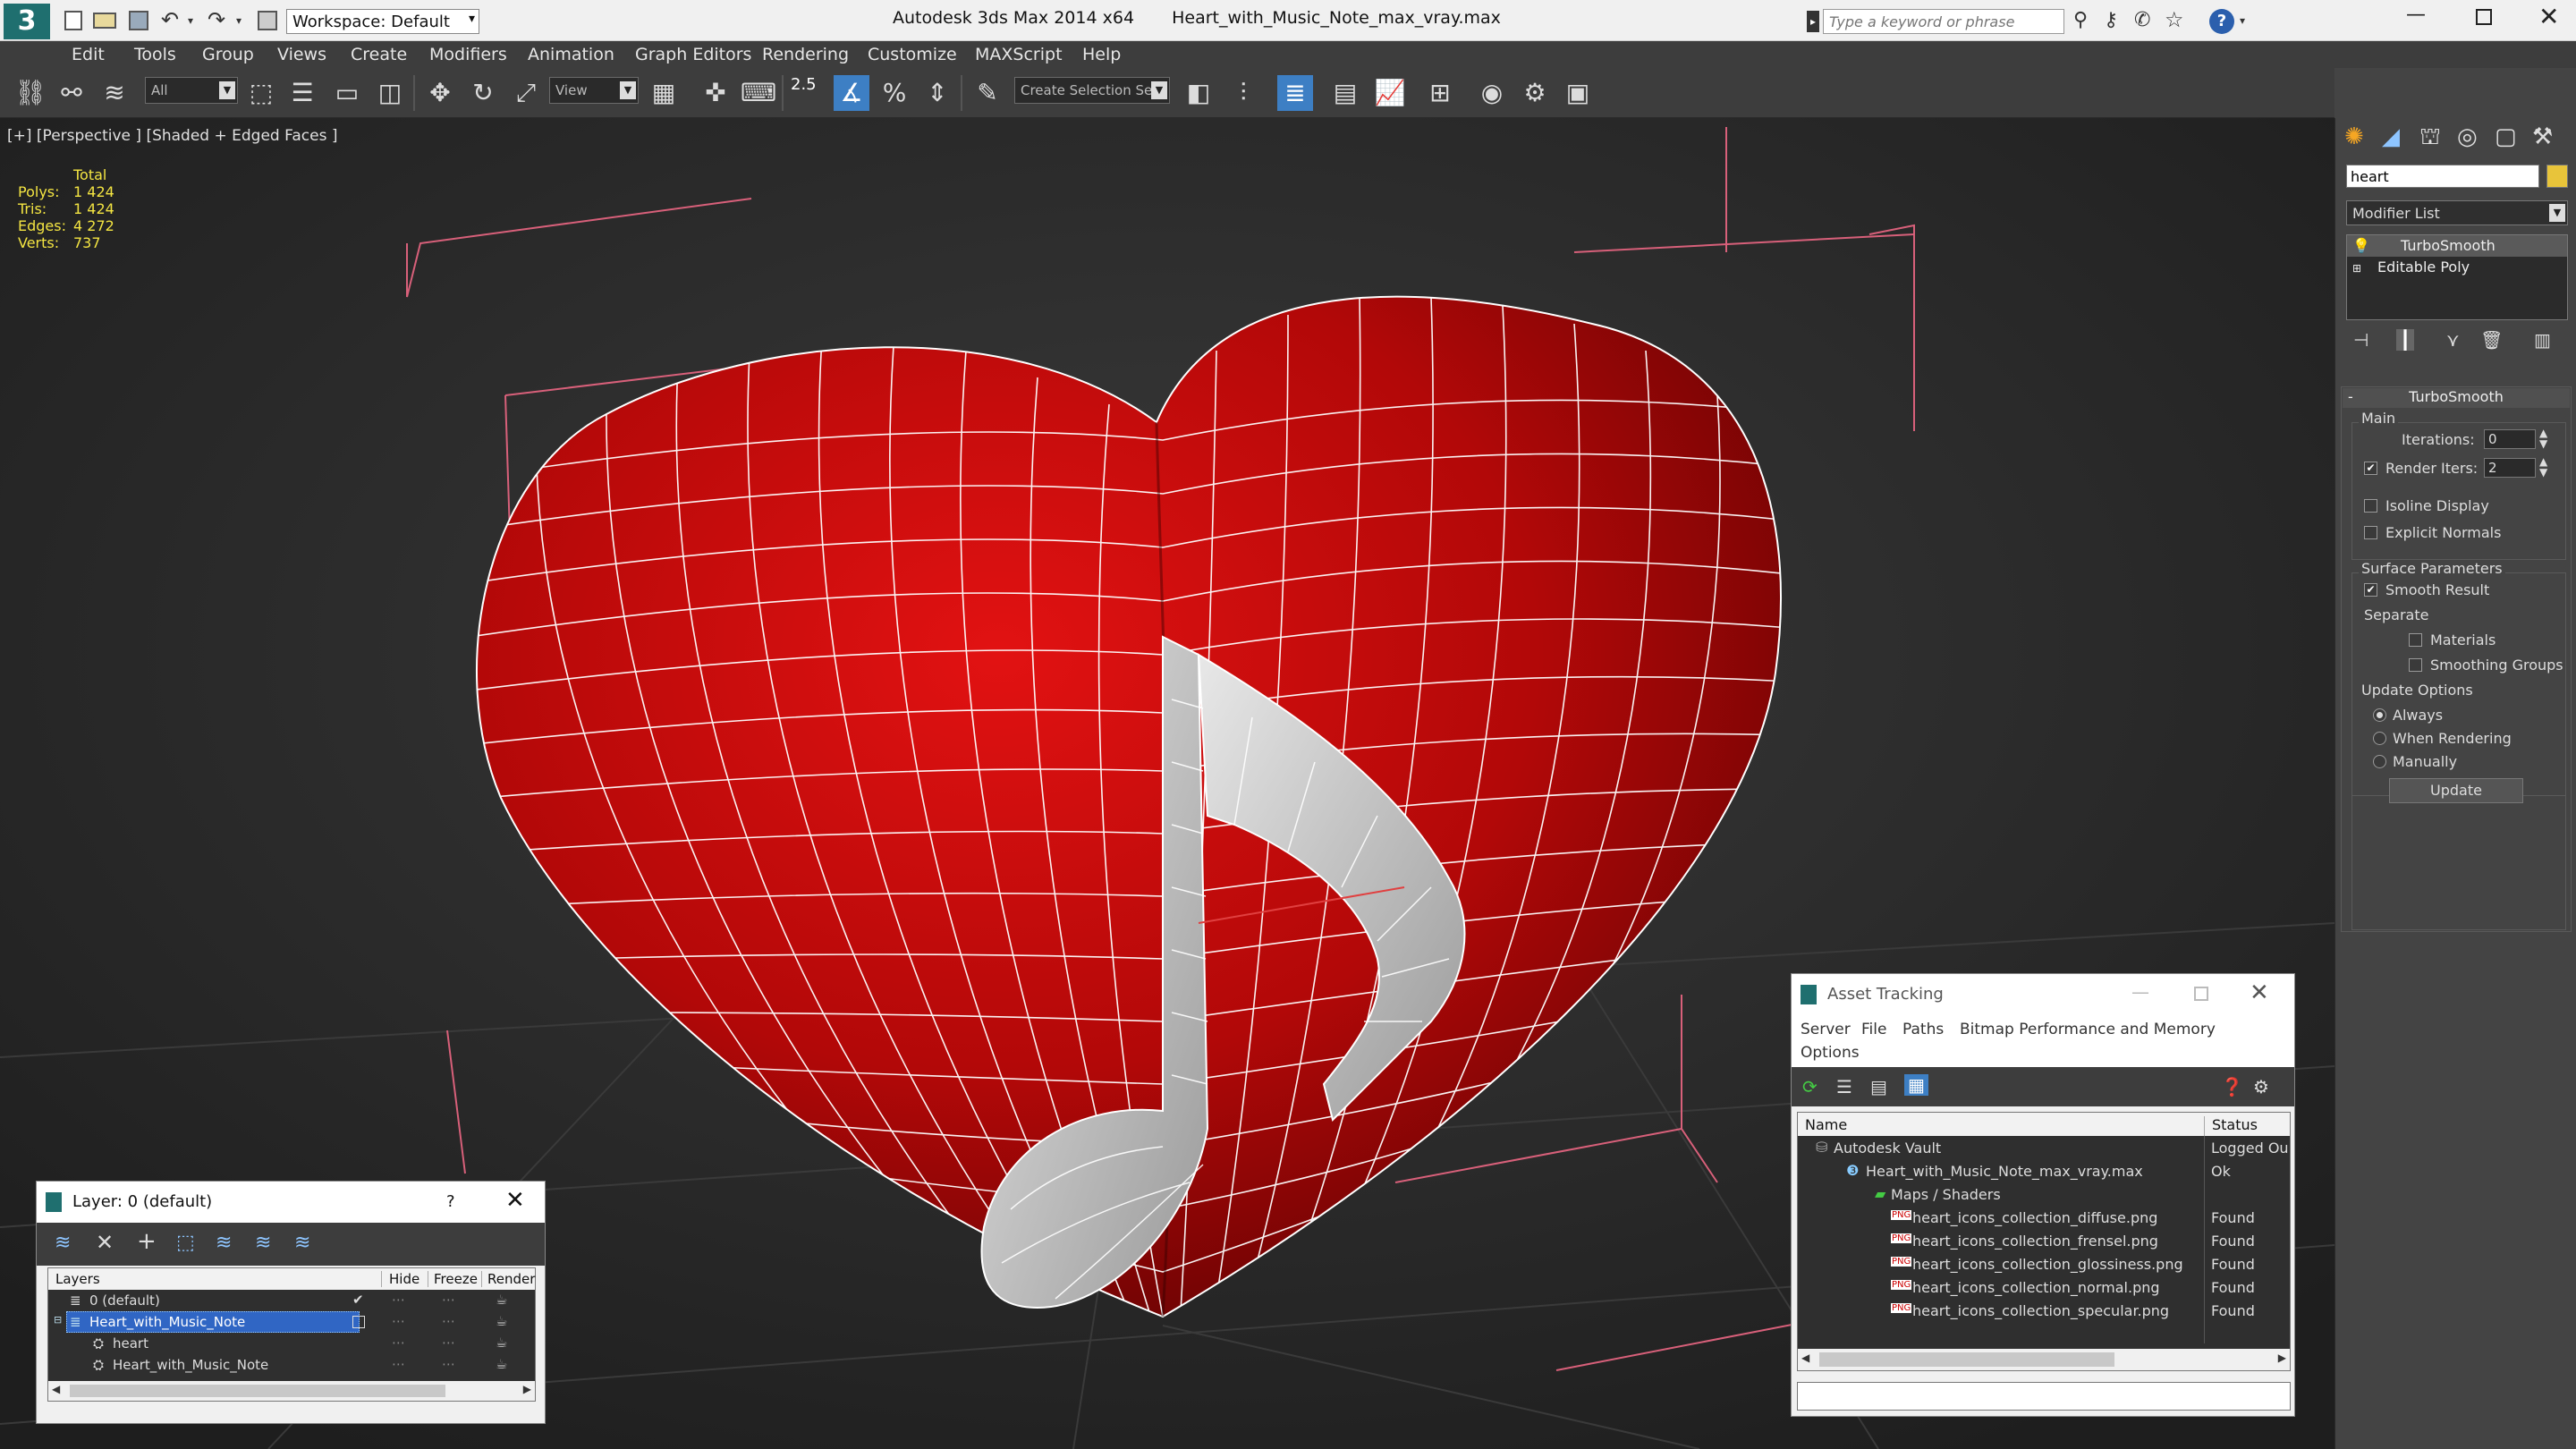  I want to click on motion-tab-icon: ◎, so click(2467, 136).